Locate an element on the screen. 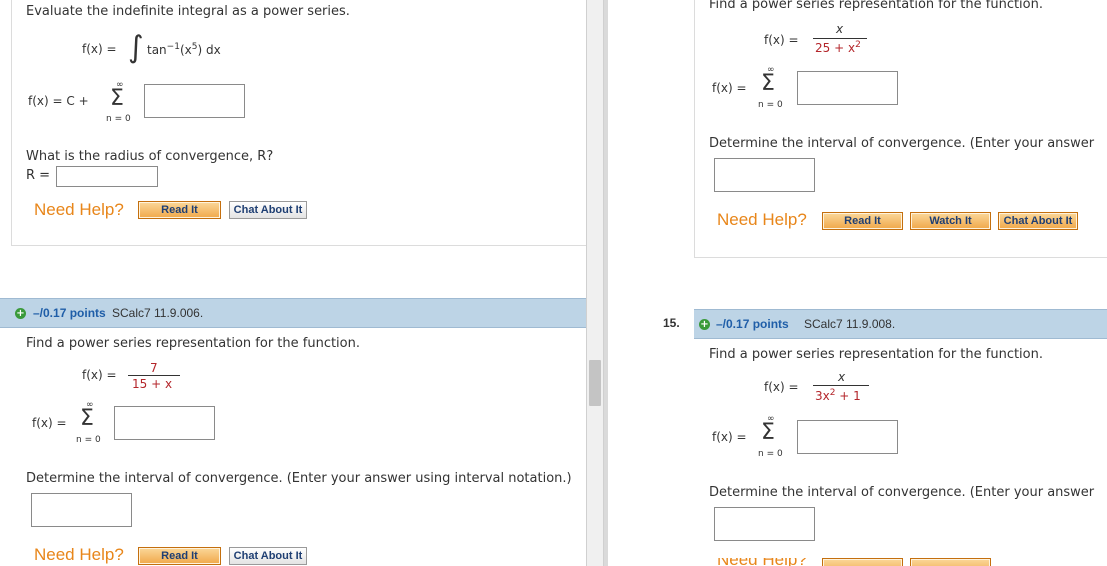  watch-it-button is located at coordinates (950, 562).